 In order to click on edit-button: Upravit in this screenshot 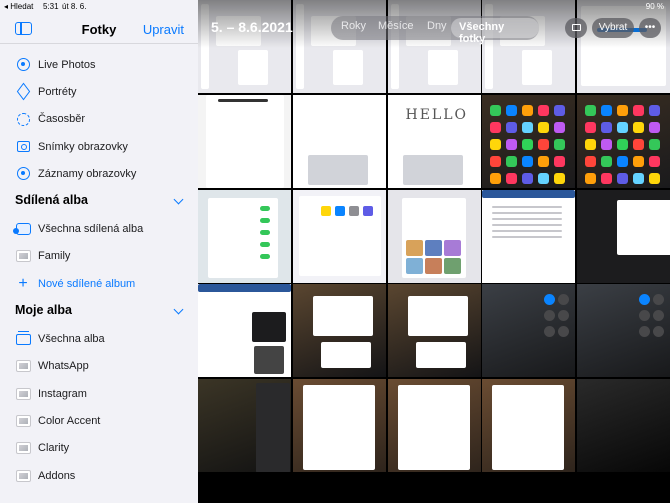, I will do `click(163, 29)`.